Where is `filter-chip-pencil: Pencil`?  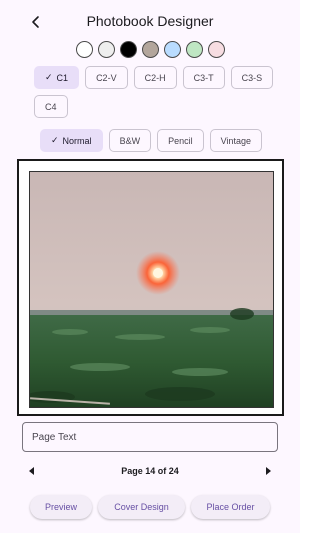
filter-chip-pencil: Pencil is located at coordinates (180, 140).